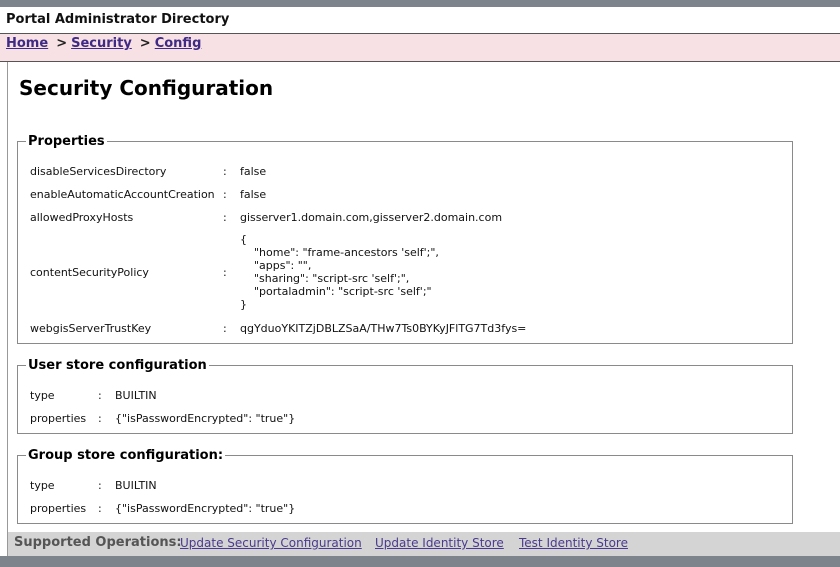 The image size is (840, 567). I want to click on breadcrumb-bar: Home > Security > Config, so click(420, 47).